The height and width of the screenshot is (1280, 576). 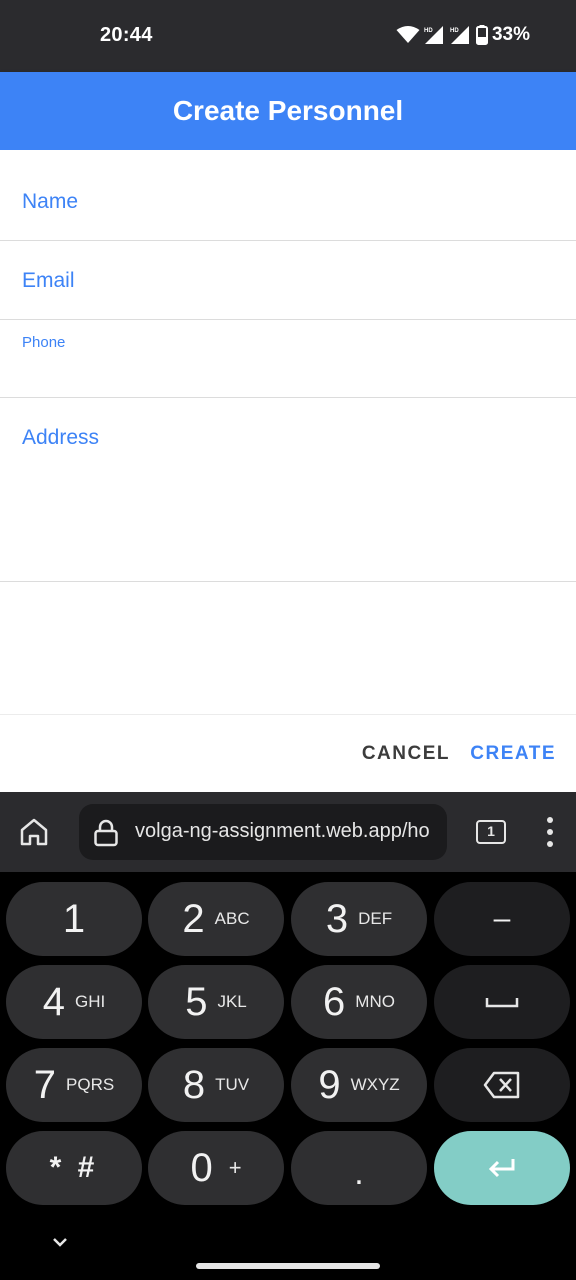 I want to click on key-9-letters: WXYZ, so click(x=375, y=1084).